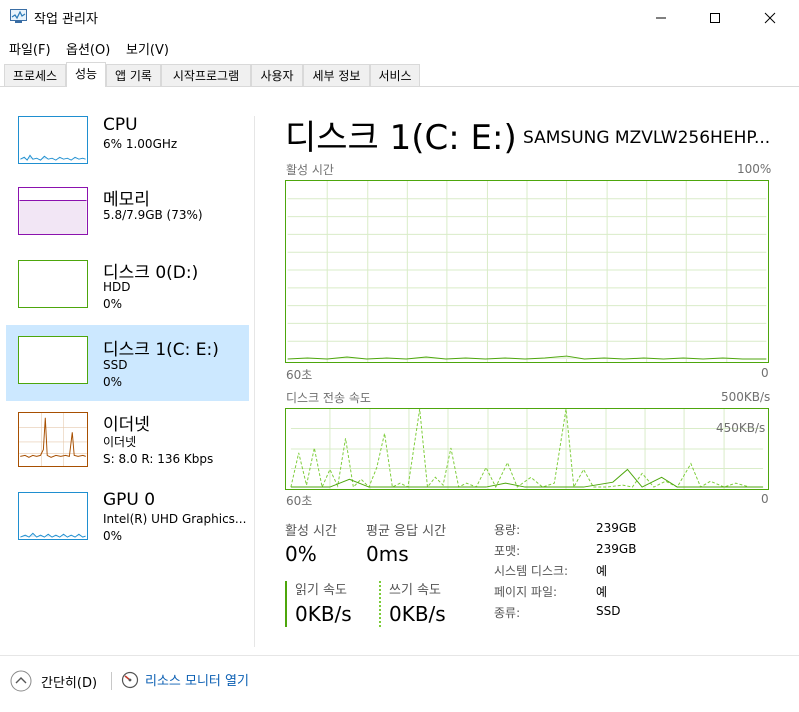  Describe the element at coordinates (401, 138) in the screenshot. I see `disk-title: 디스크 1(C: E:)` at that location.